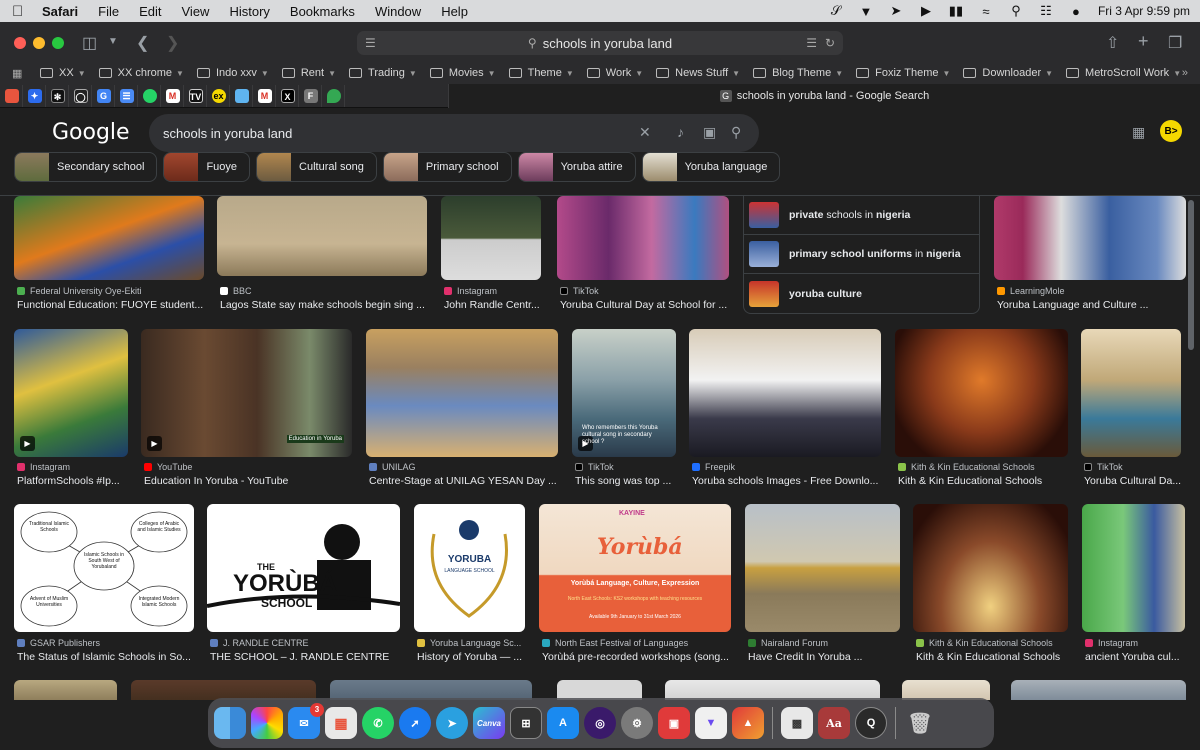  Describe the element at coordinates (797, 723) in the screenshot. I see `preview-icon: ▩` at that location.